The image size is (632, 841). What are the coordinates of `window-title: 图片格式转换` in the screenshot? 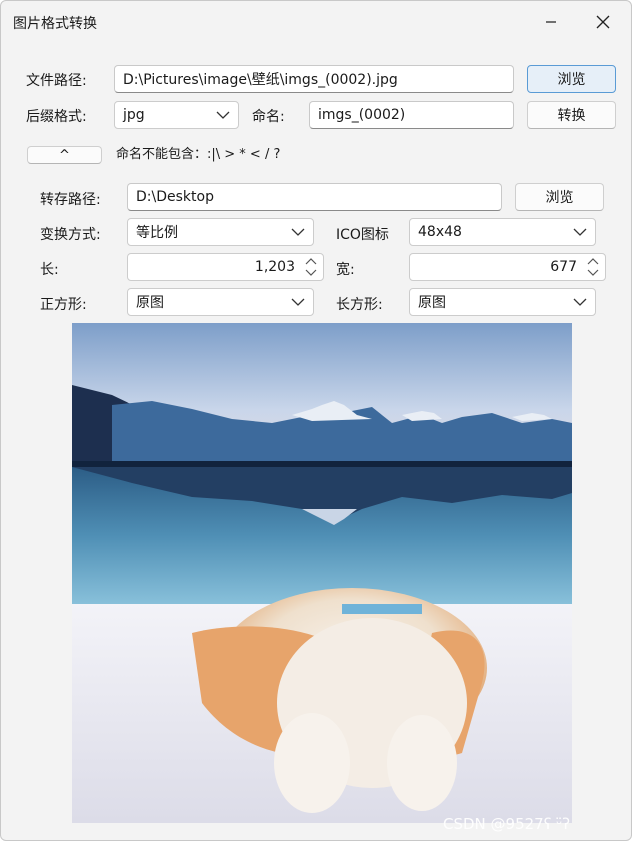 It's located at (55, 24).